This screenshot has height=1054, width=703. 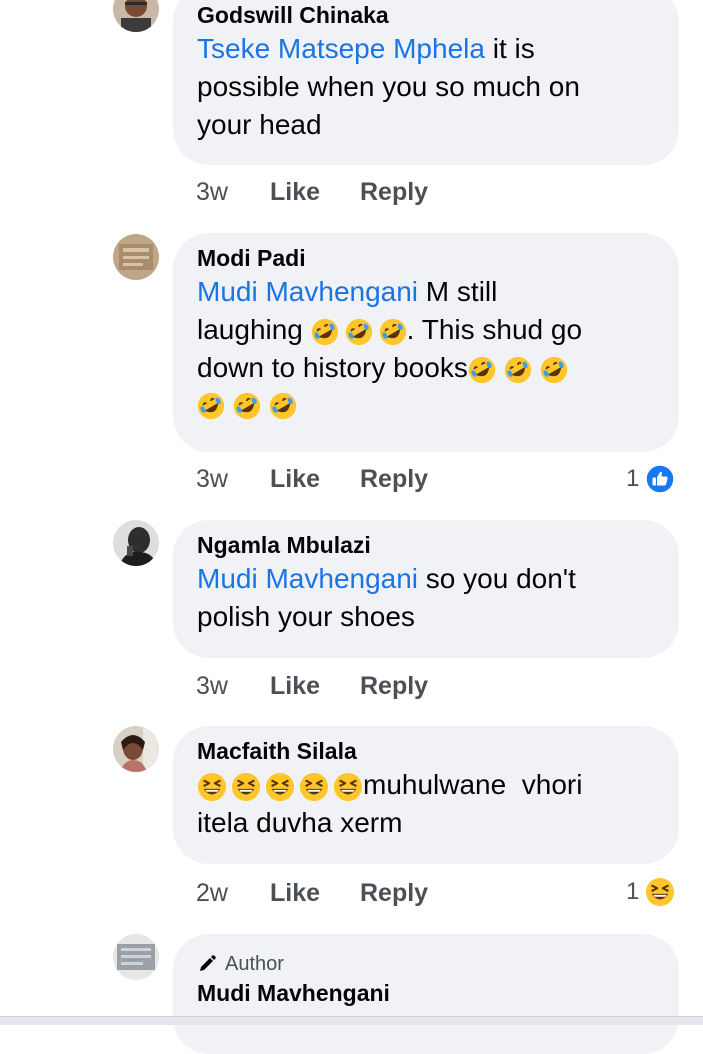 What do you see at coordinates (212, 893) in the screenshot?
I see `comment-timestamp: 2w` at bounding box center [212, 893].